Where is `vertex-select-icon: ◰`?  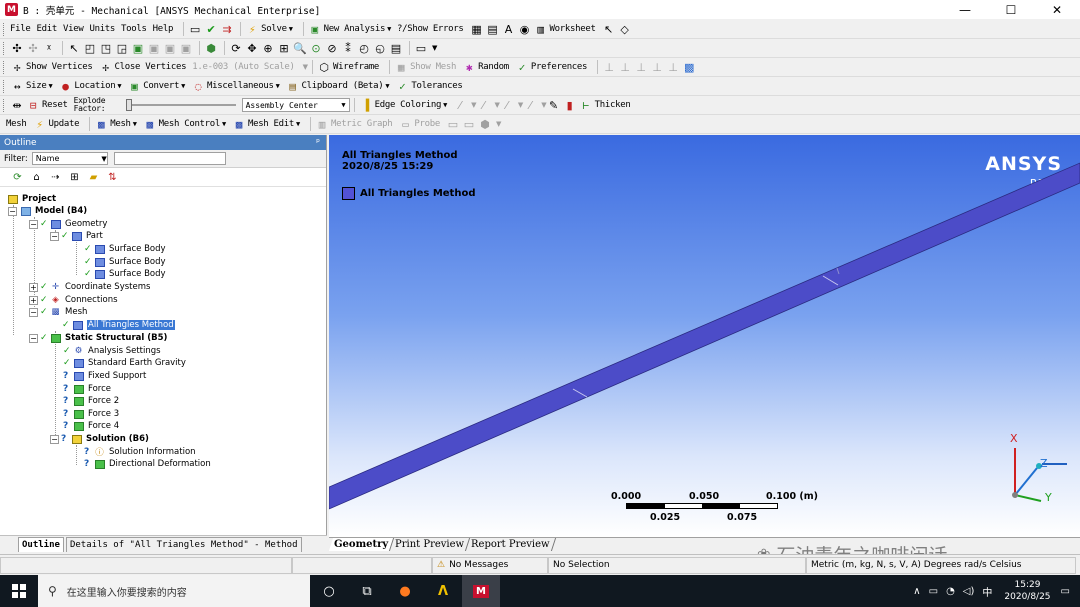 vertex-select-icon: ◰ is located at coordinates (90, 48).